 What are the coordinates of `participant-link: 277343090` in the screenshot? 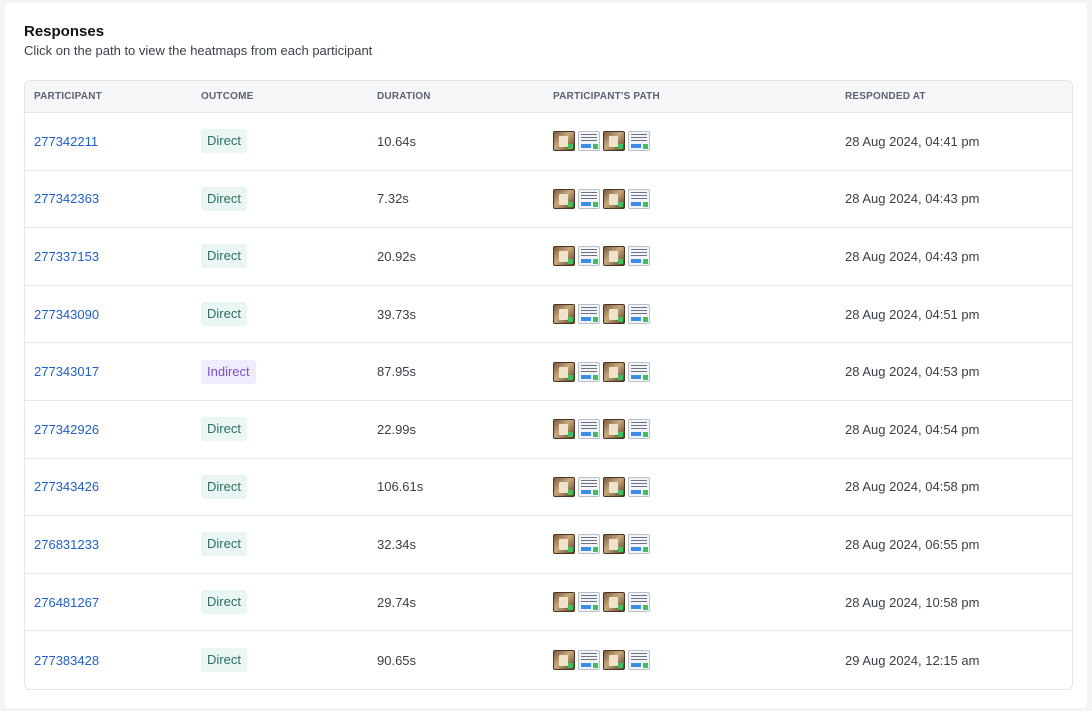 It's located at (66, 314).